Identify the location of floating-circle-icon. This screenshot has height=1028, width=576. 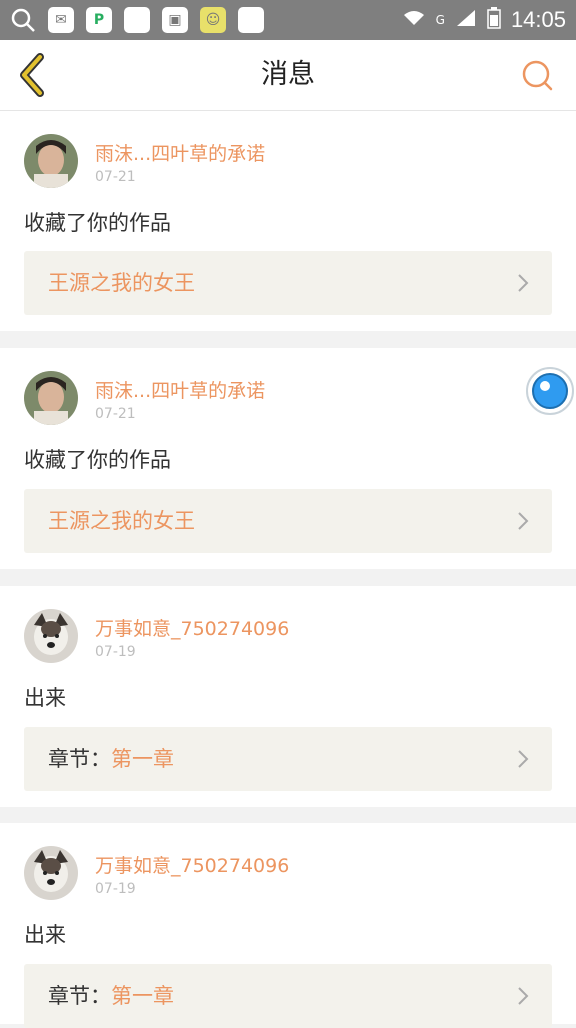
(550, 391).